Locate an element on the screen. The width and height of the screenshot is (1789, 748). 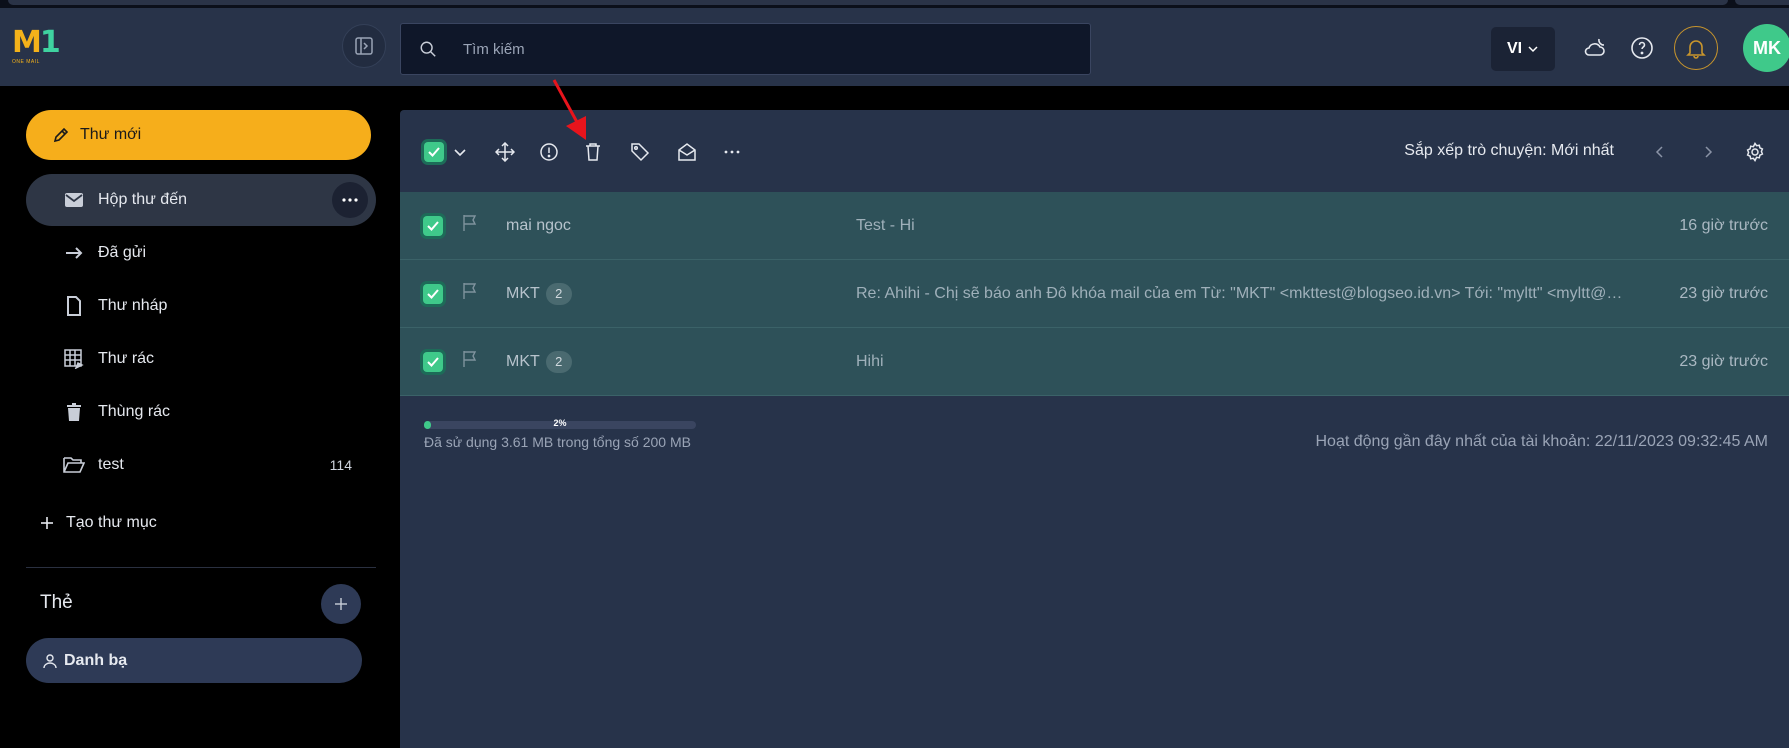
email-row: MKT 2 Hihi 23 giờ trước is located at coordinates (1094, 362).